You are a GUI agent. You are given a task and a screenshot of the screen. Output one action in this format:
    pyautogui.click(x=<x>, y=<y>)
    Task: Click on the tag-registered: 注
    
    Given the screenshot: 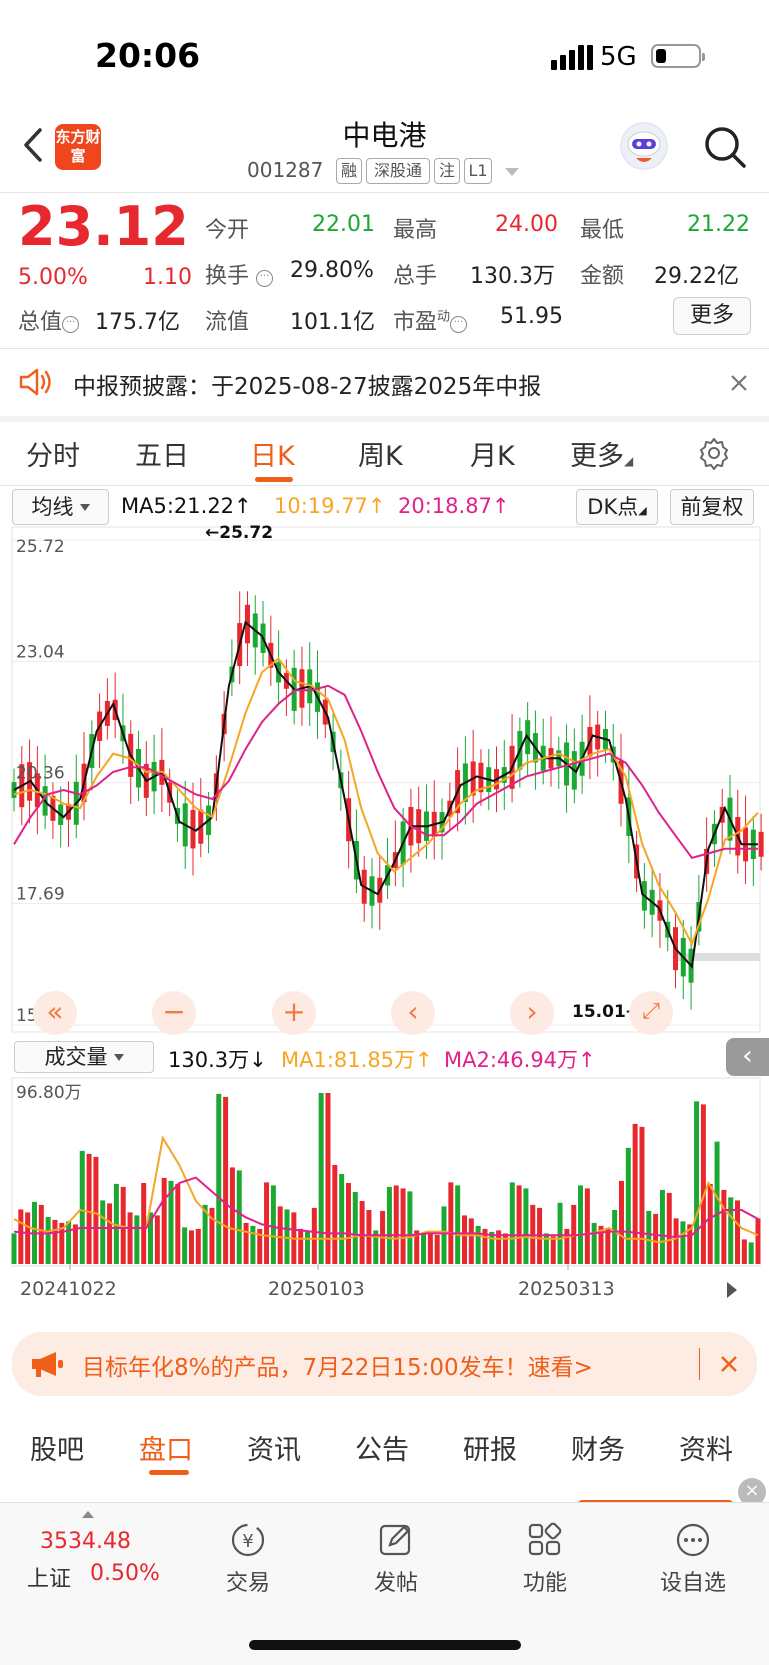 What is the action you would take?
    pyautogui.click(x=447, y=171)
    